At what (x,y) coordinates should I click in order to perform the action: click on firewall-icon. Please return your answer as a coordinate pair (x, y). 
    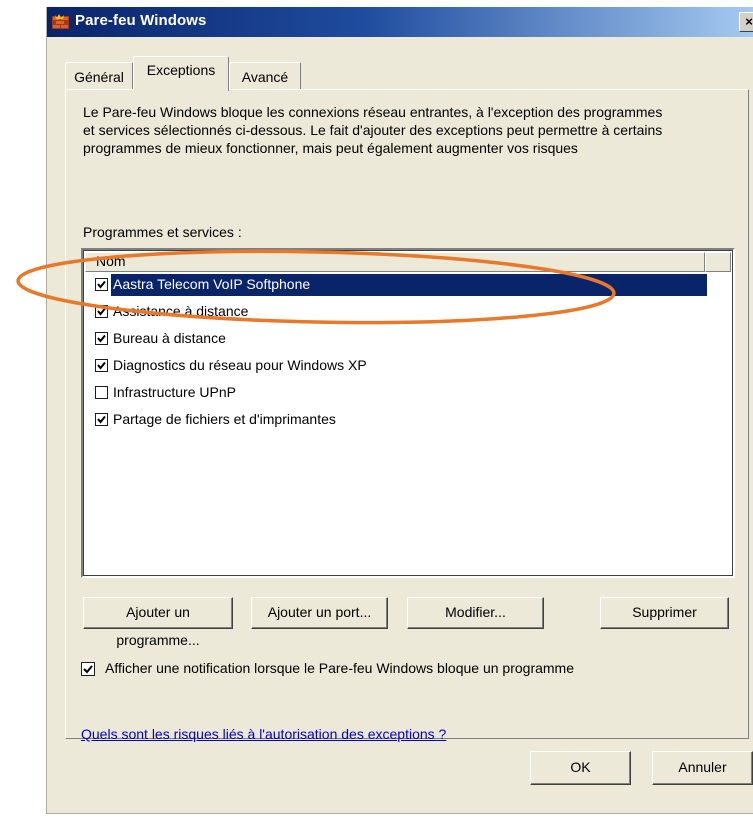
    Looking at the image, I should click on (60, 21).